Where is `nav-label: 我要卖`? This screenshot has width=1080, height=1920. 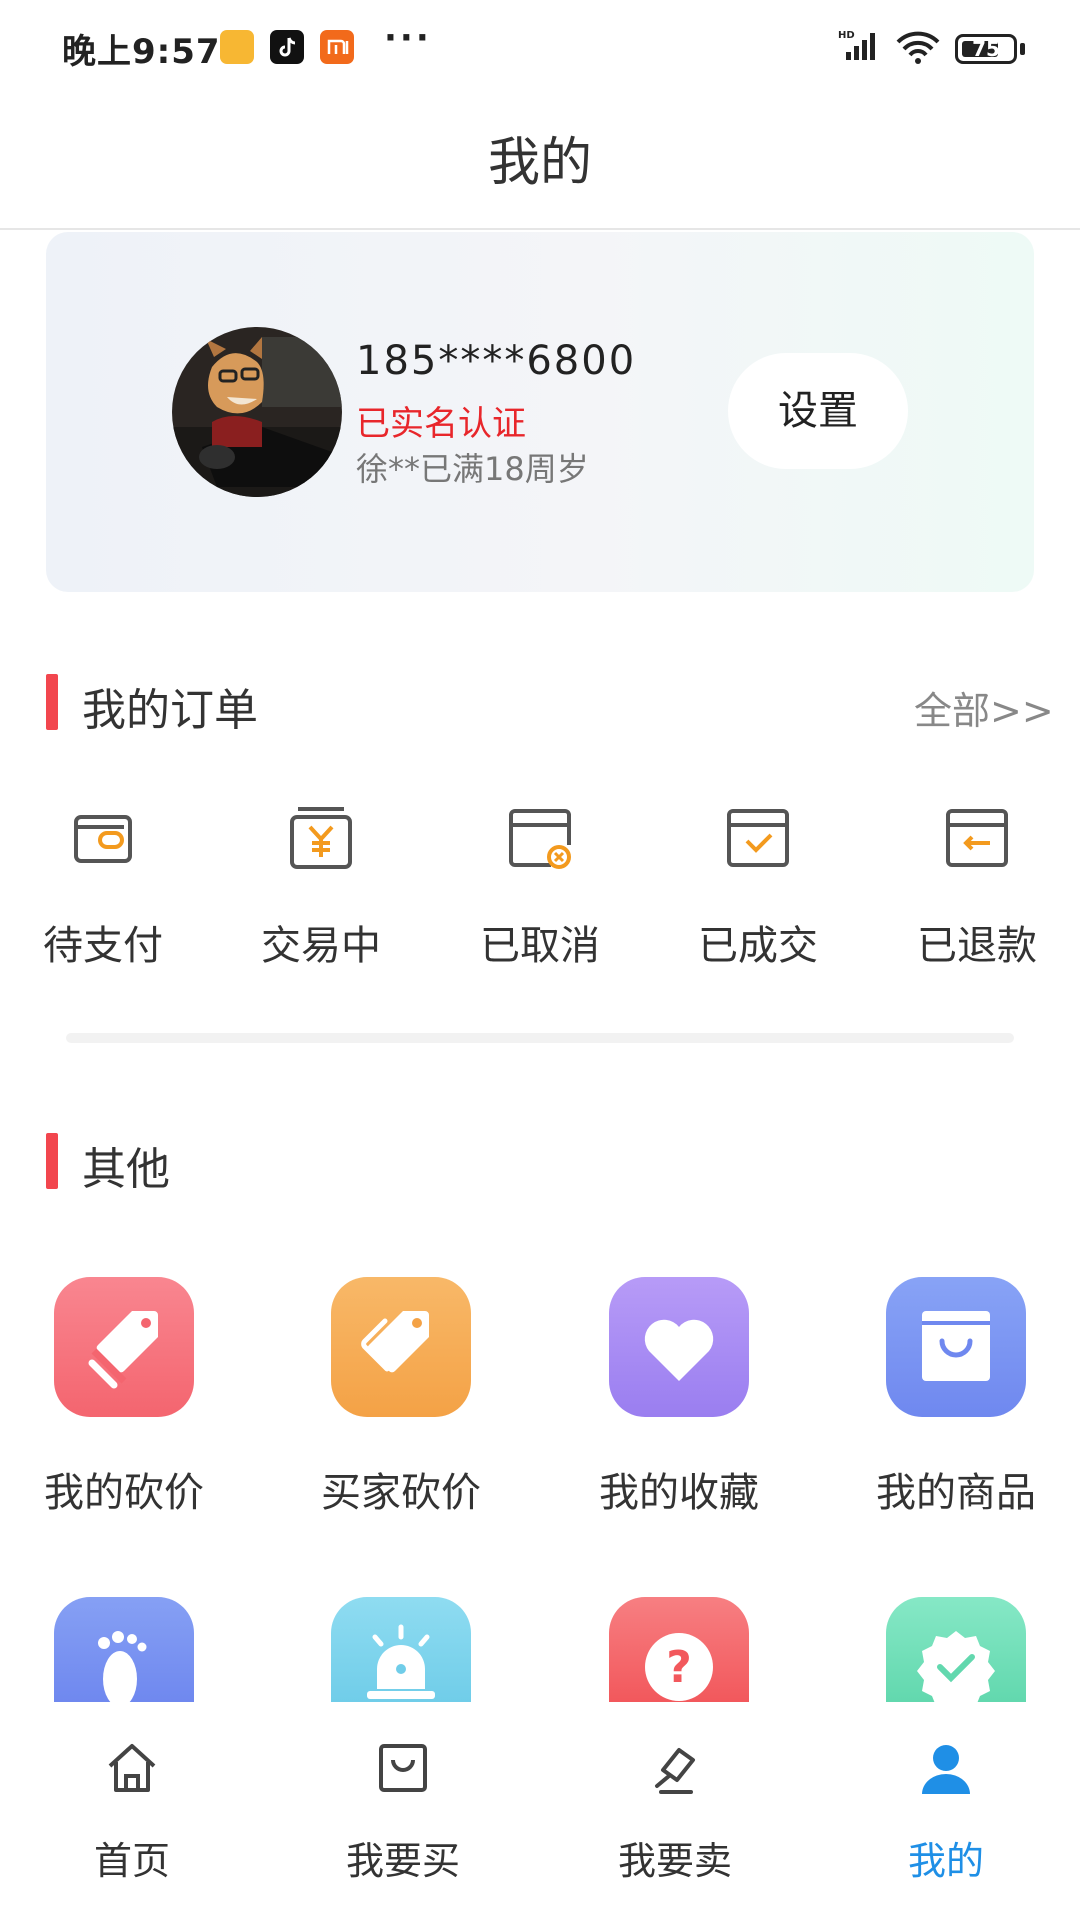
nav-label: 我要卖 is located at coordinates (674, 1861).